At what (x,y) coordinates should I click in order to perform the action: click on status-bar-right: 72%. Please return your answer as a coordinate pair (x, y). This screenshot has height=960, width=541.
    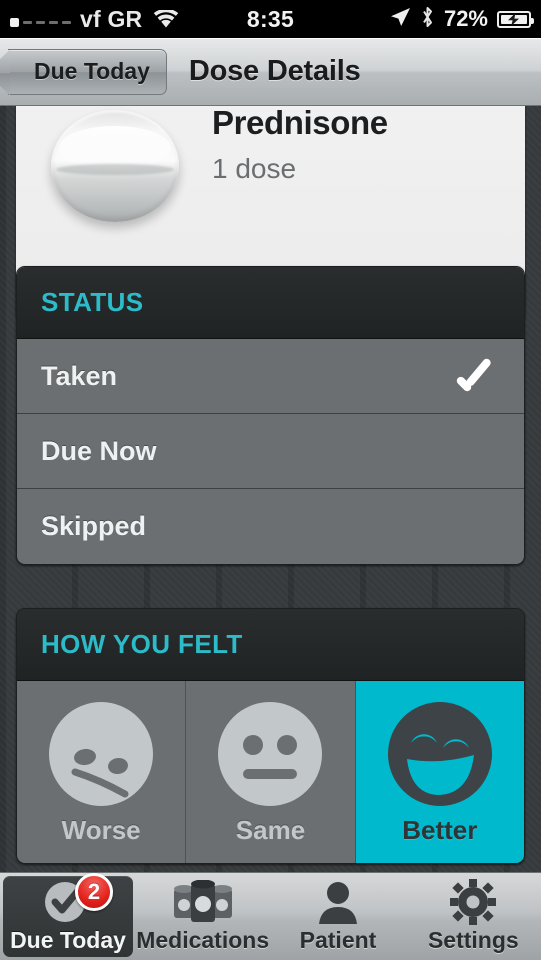
    Looking at the image, I should click on (441, 19).